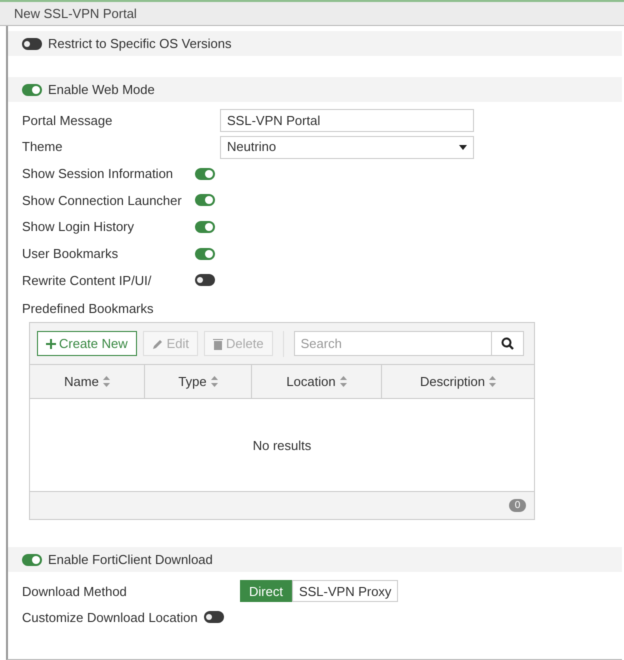 The width and height of the screenshot is (624, 660). What do you see at coordinates (218, 344) in the screenshot?
I see `trash-icon` at bounding box center [218, 344].